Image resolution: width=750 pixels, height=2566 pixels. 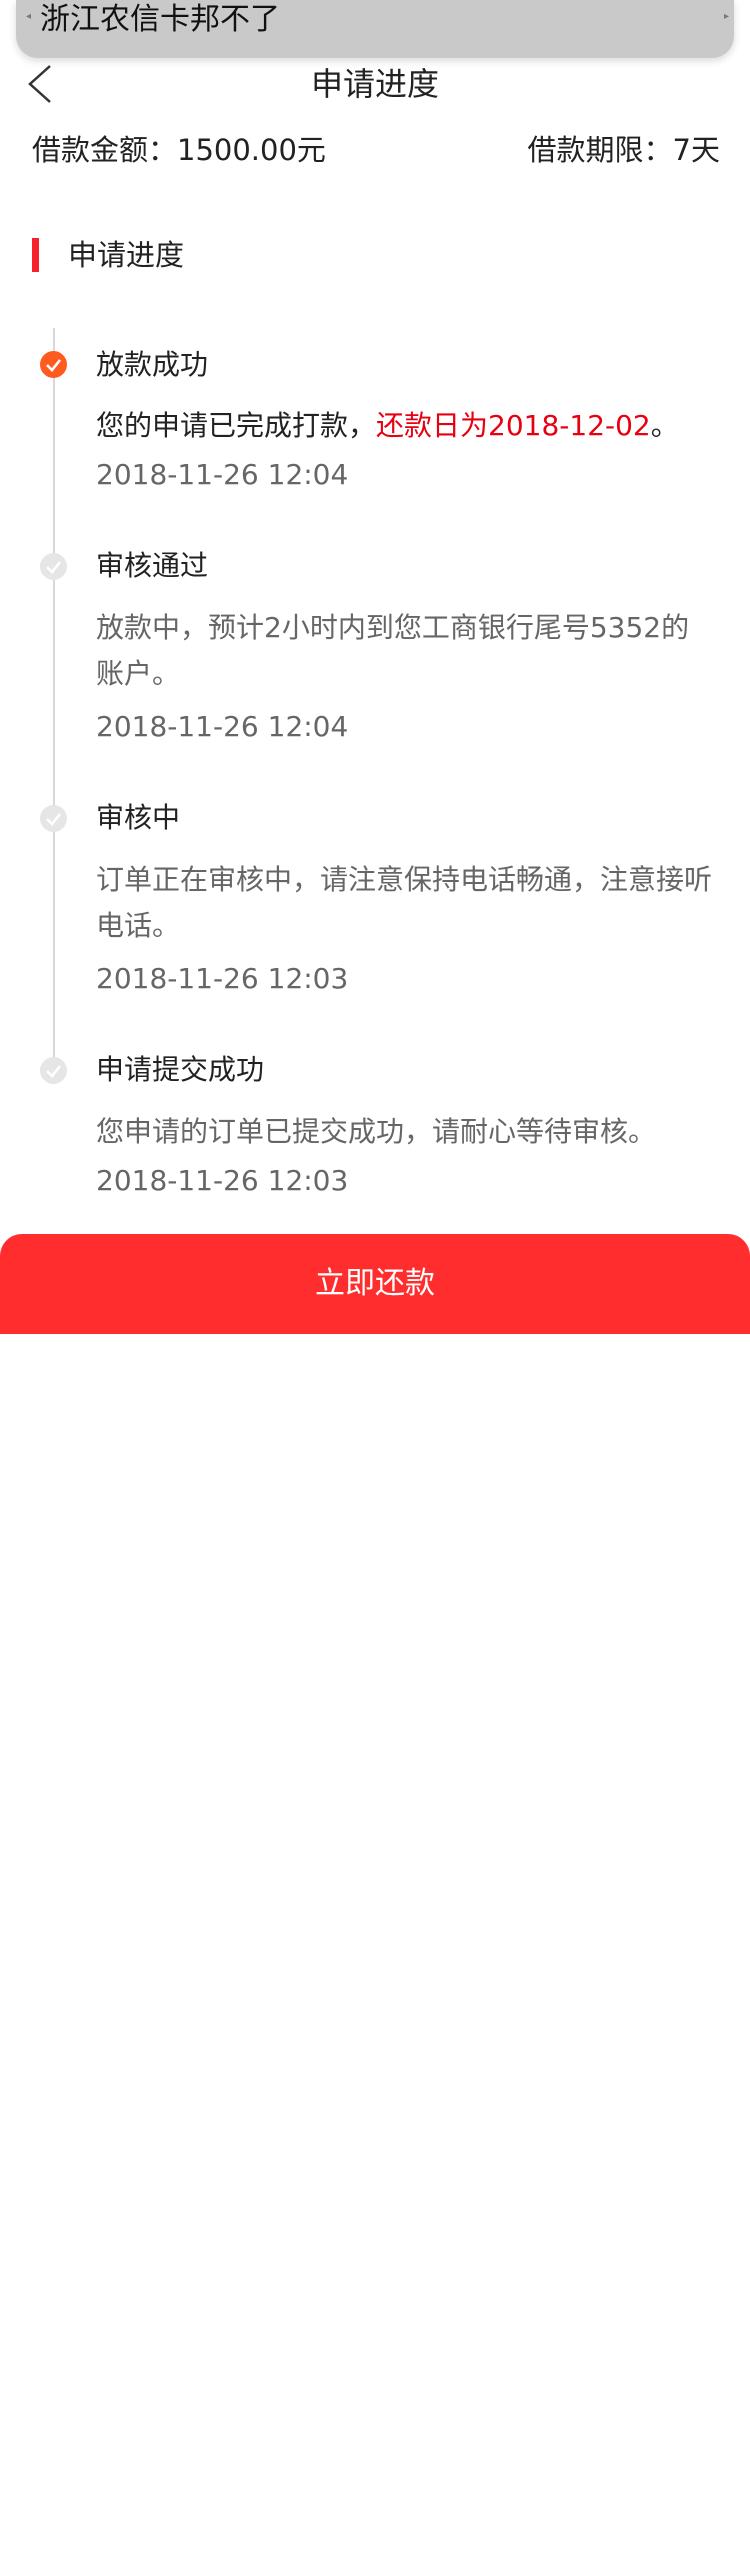 I want to click on banner-edge-right-icon: ▸, so click(x=727, y=16).